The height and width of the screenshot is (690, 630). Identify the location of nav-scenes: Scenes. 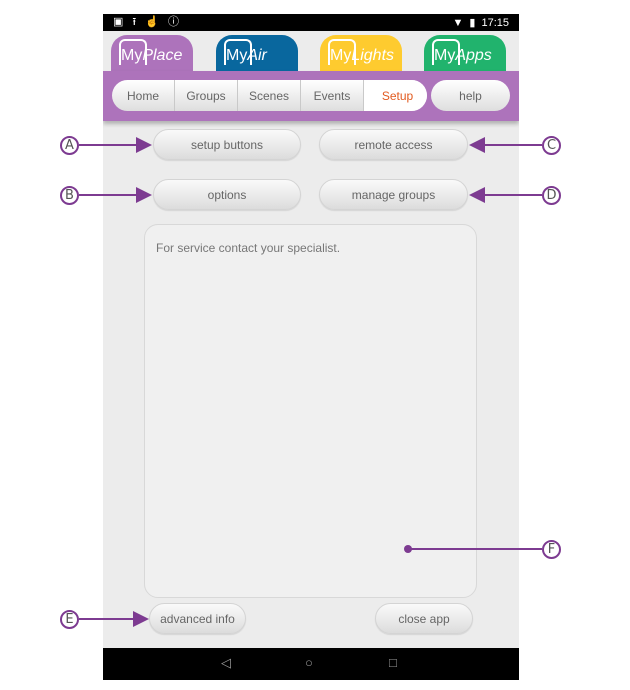
(269, 95).